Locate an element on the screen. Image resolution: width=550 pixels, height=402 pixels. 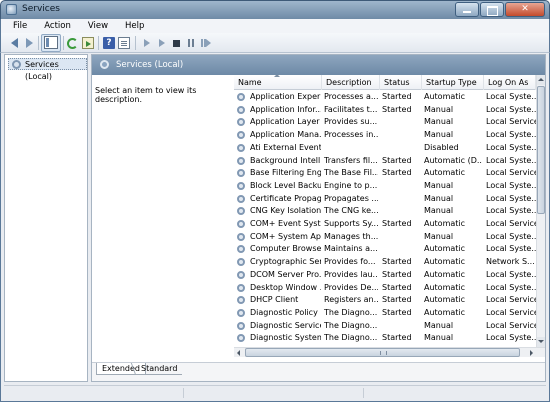
help-button: ? is located at coordinates (109, 43).